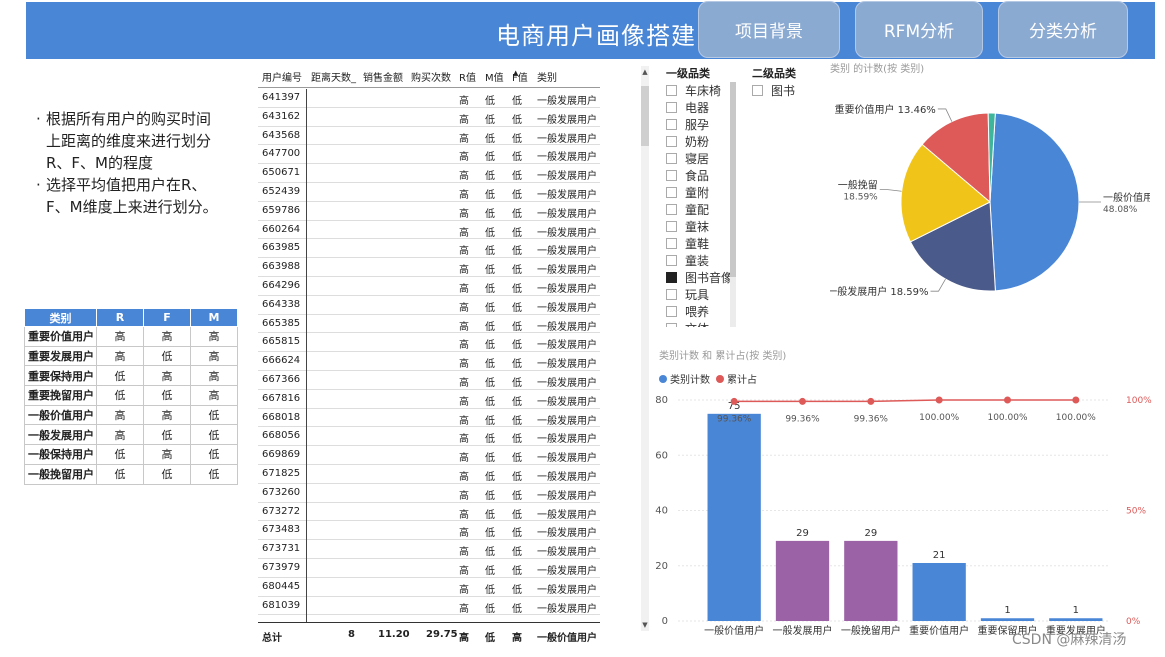  Describe the element at coordinates (733, 179) in the screenshot. I see `slicer-scroll-thumb` at that location.